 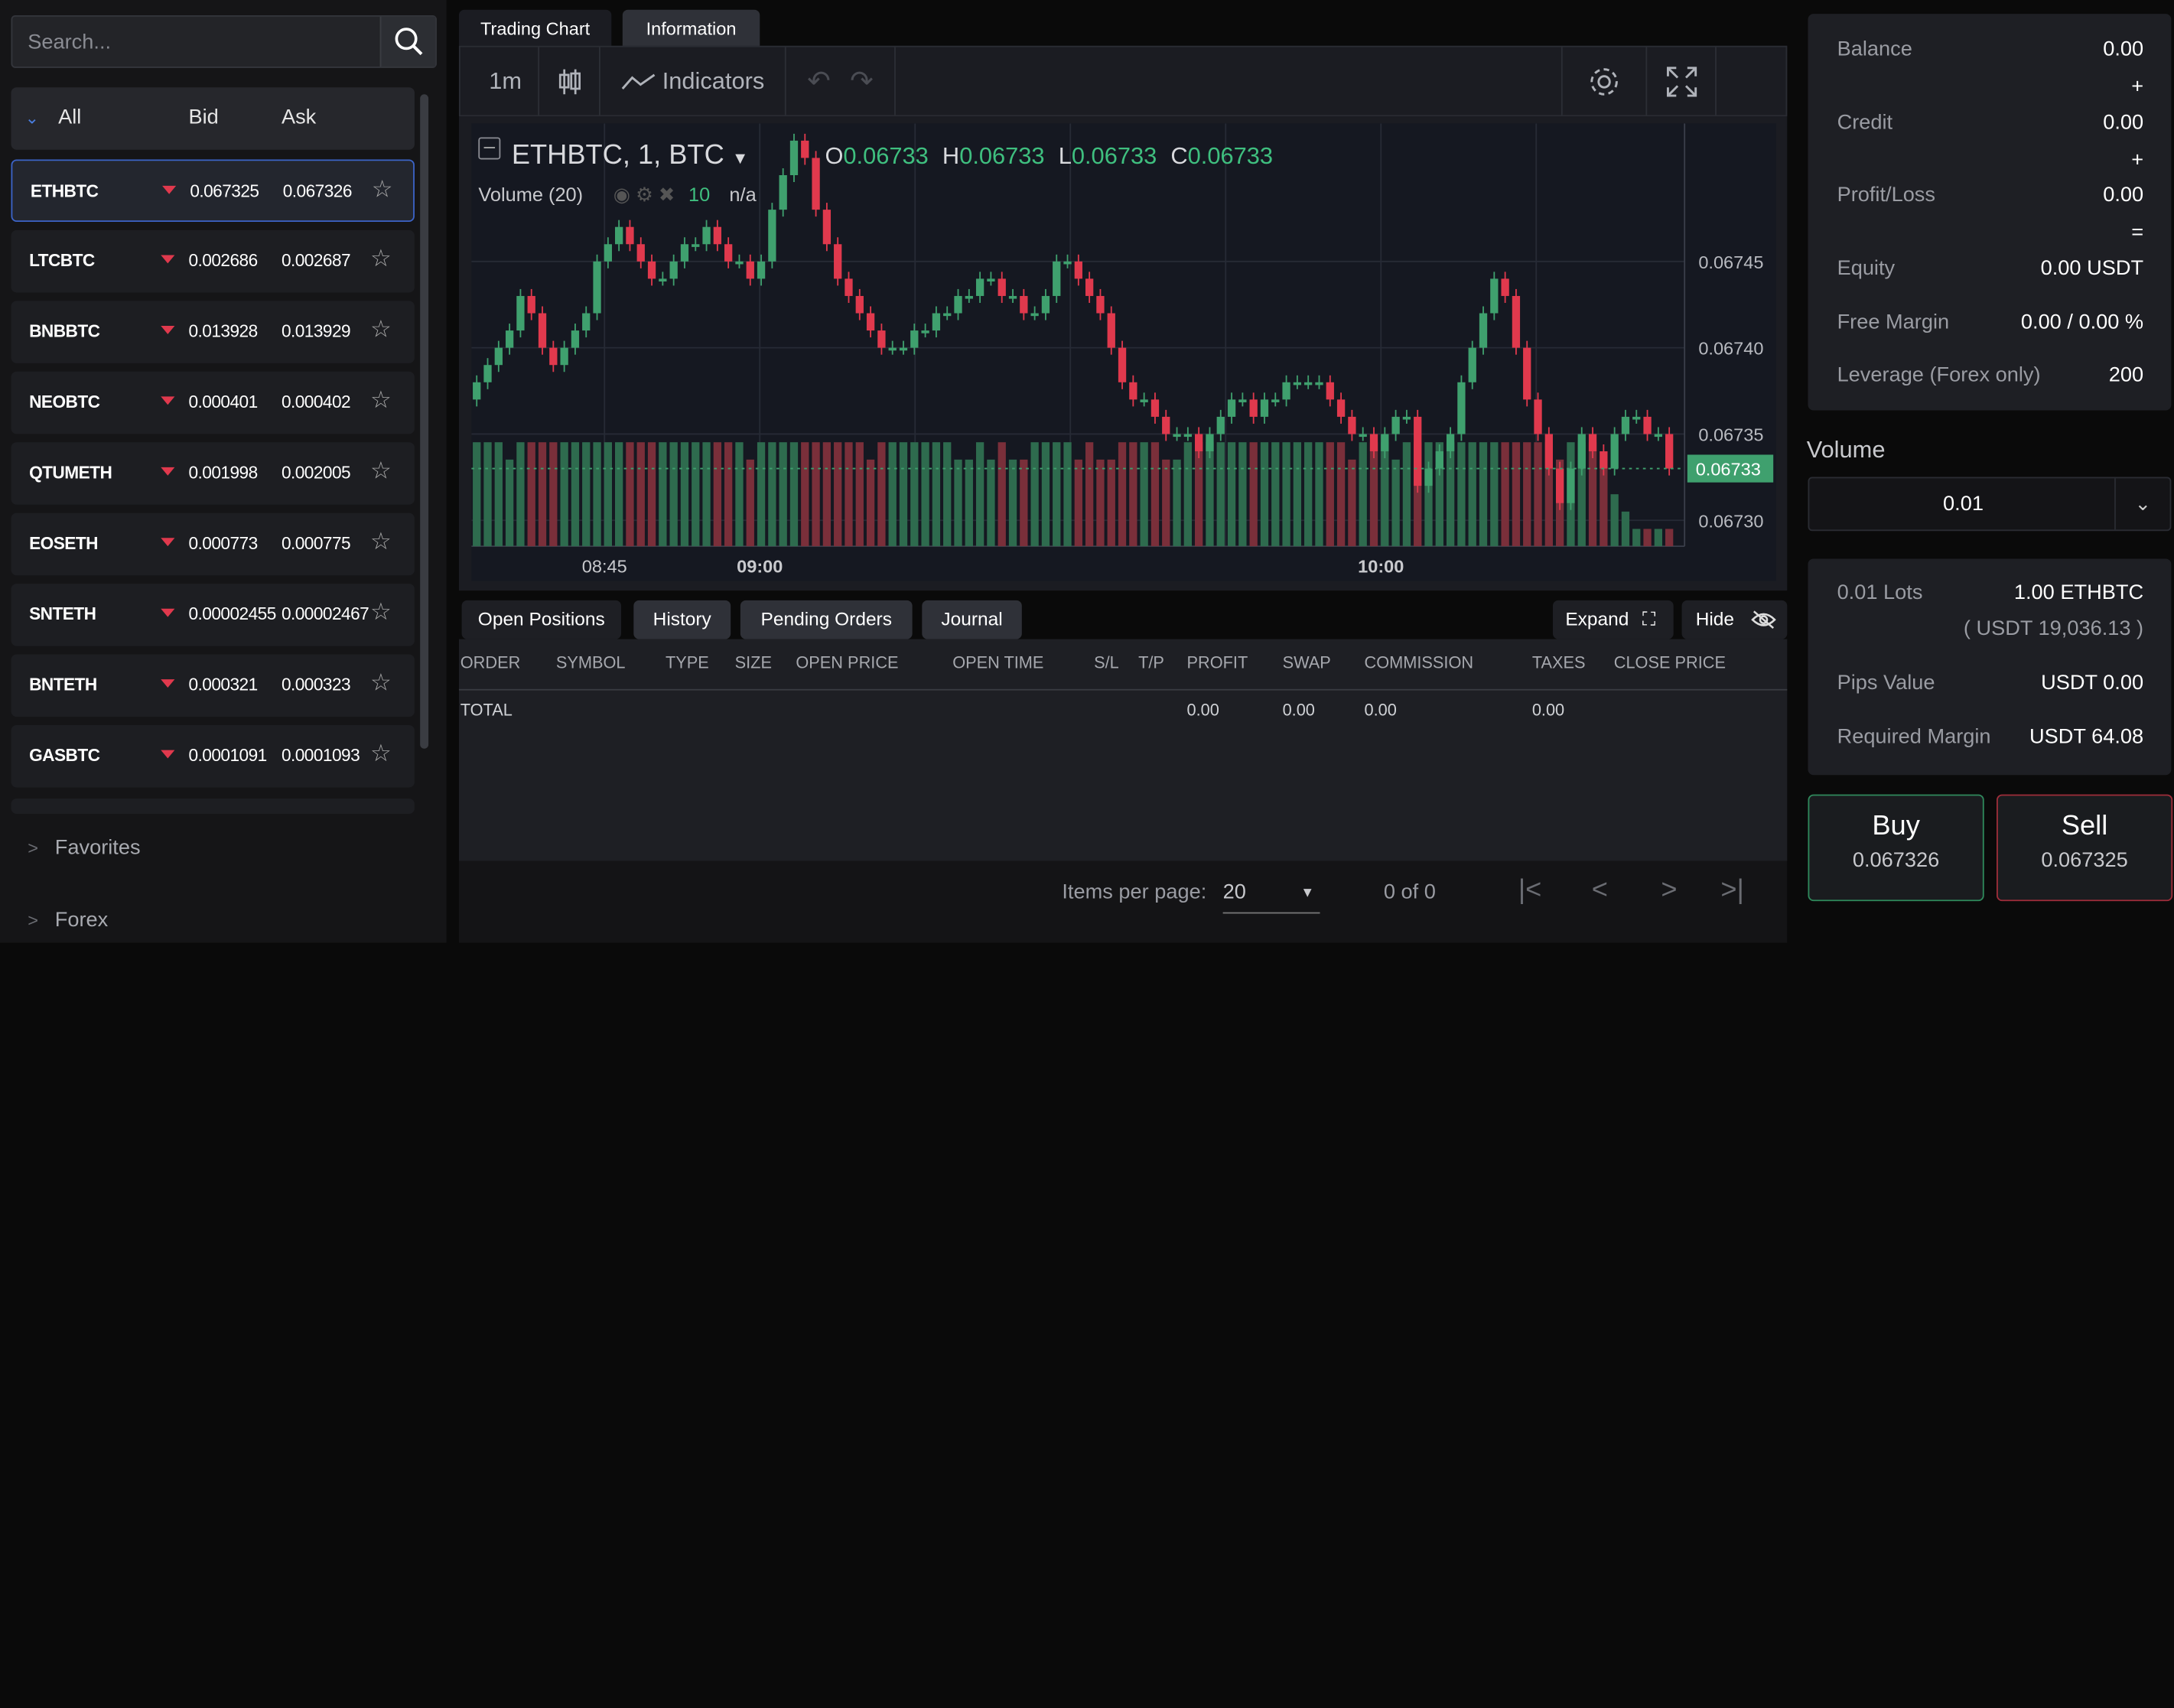 What do you see at coordinates (667, 194) in the screenshot?
I see `close-icon: ✖` at bounding box center [667, 194].